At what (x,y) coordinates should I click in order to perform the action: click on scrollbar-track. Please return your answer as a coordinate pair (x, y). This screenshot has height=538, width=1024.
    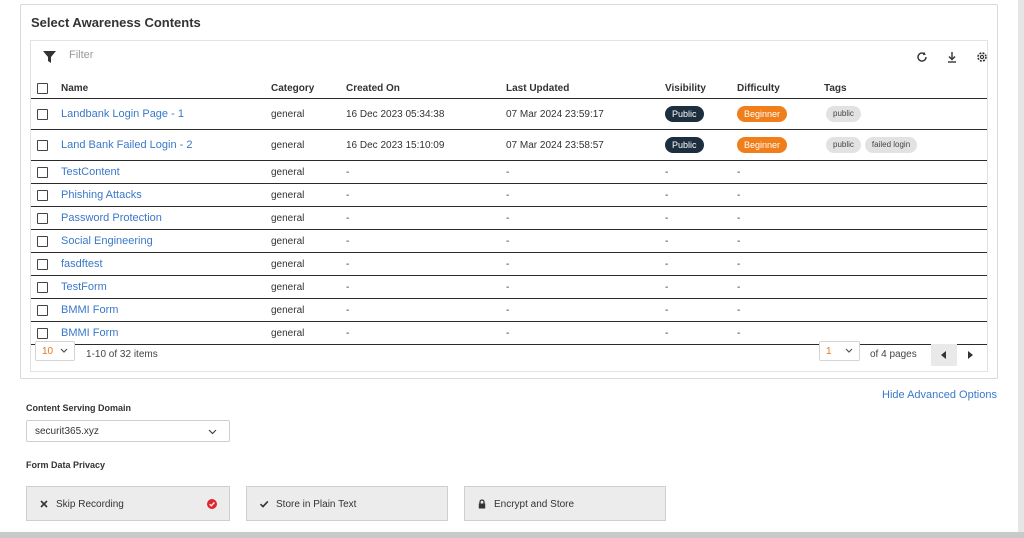
    Looking at the image, I should click on (1021, 269).